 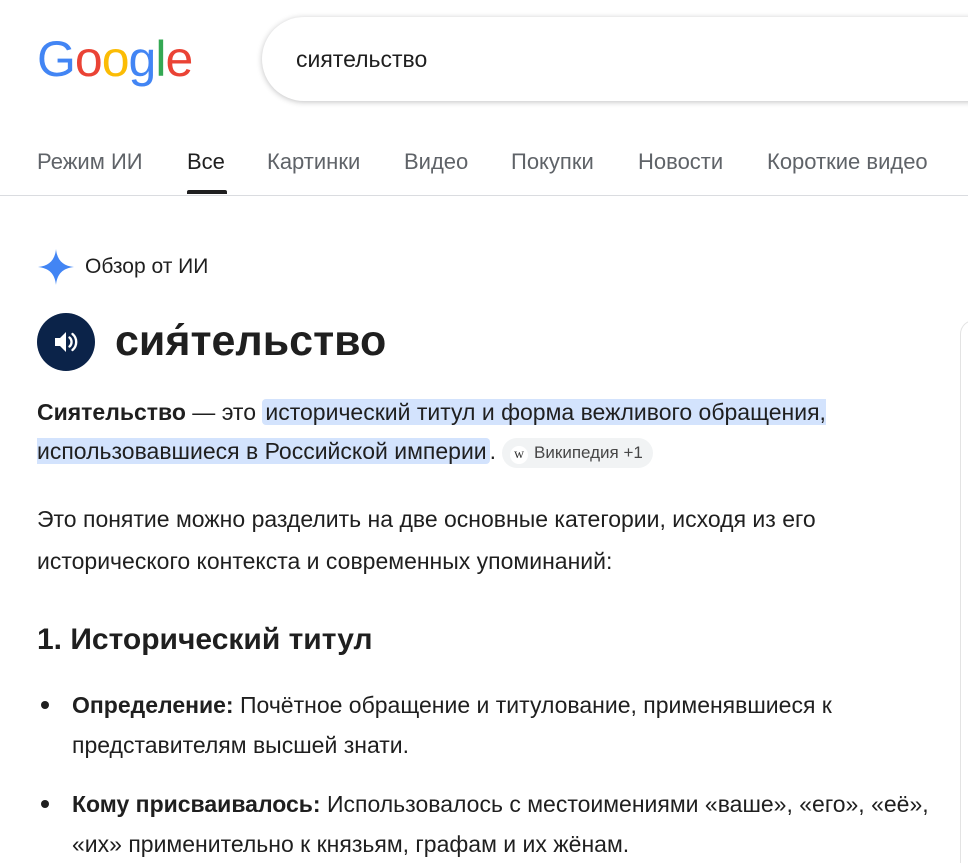 I want to click on sparkle-icon, so click(x=56, y=267).